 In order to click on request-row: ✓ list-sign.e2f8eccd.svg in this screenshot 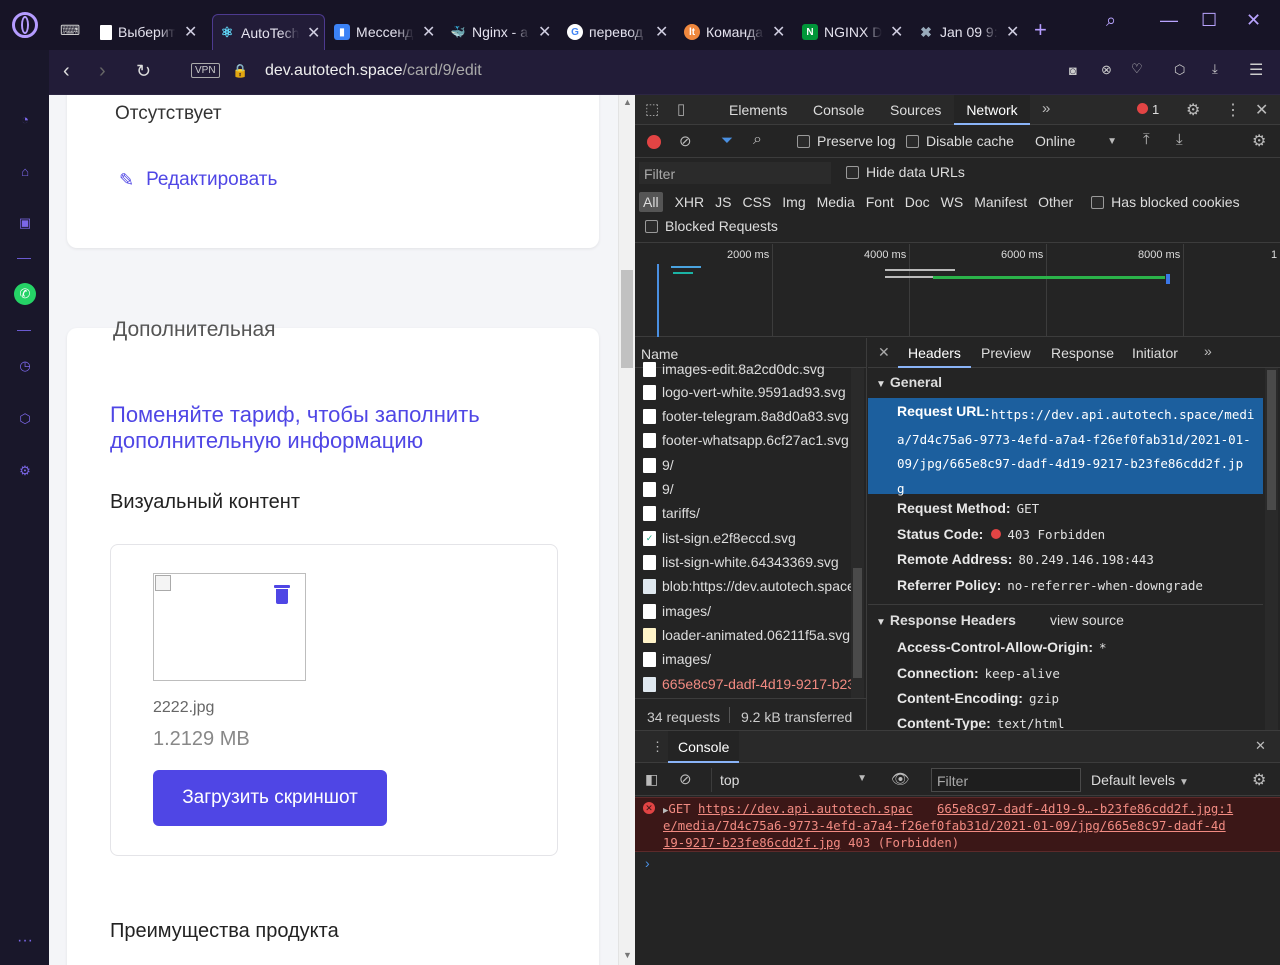, I will do `click(748, 538)`.